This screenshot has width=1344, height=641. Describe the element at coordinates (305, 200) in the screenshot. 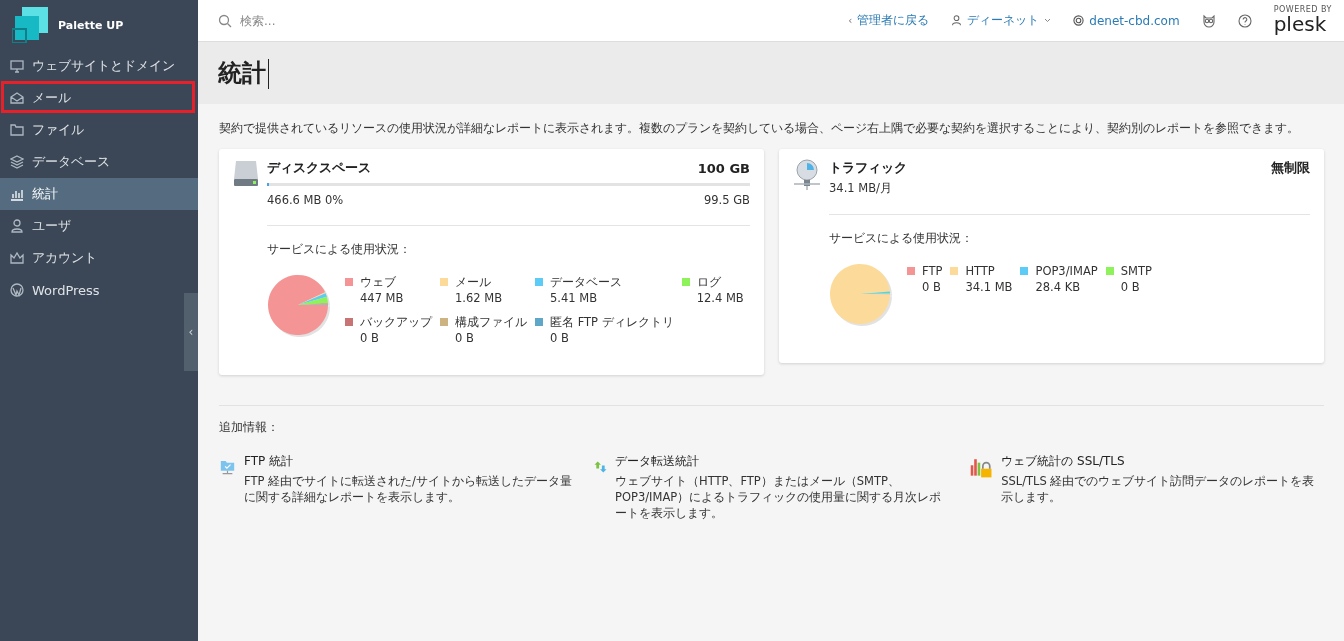

I see `disk-used: 466.6 MB 0%` at that location.